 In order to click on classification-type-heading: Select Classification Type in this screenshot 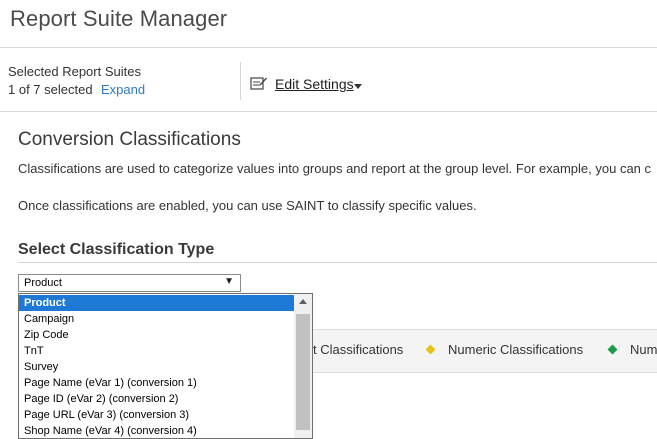, I will do `click(116, 249)`.